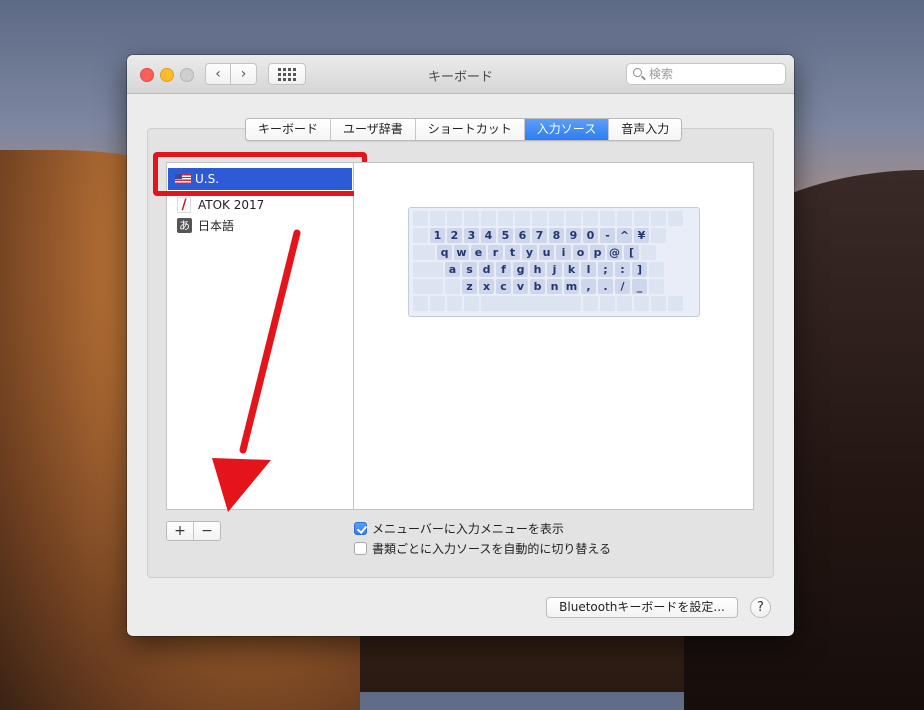  I want to click on annotation-arrow, so click(256, 370).